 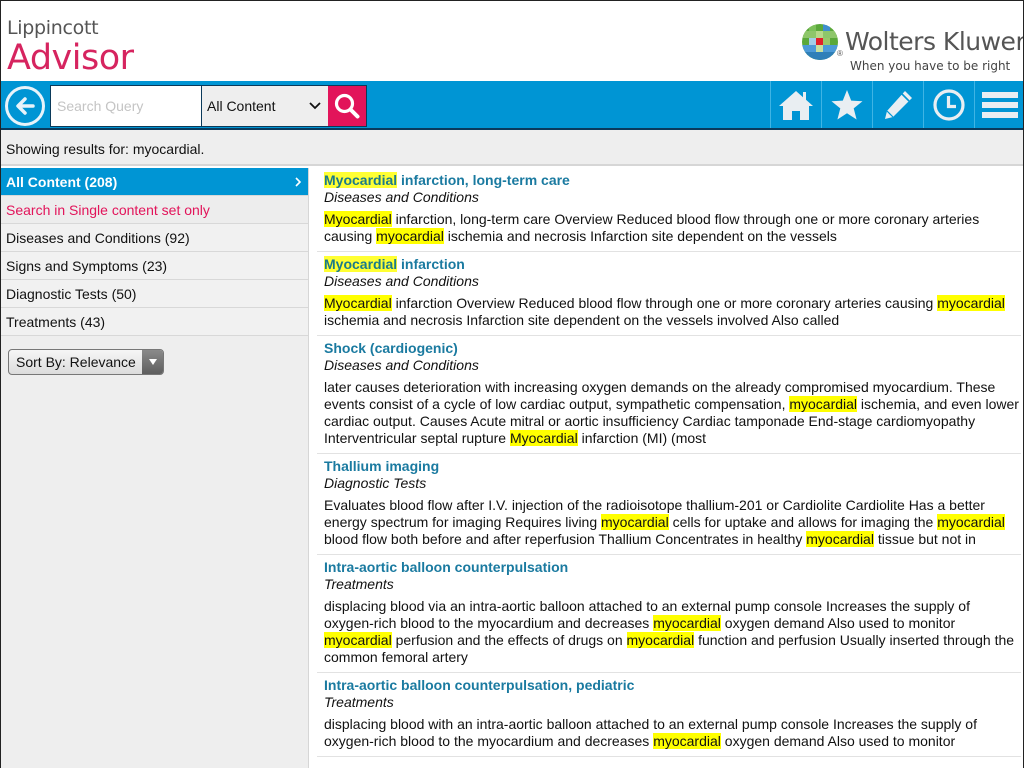 I want to click on result-title-link: Thallium imaging, so click(x=672, y=466).